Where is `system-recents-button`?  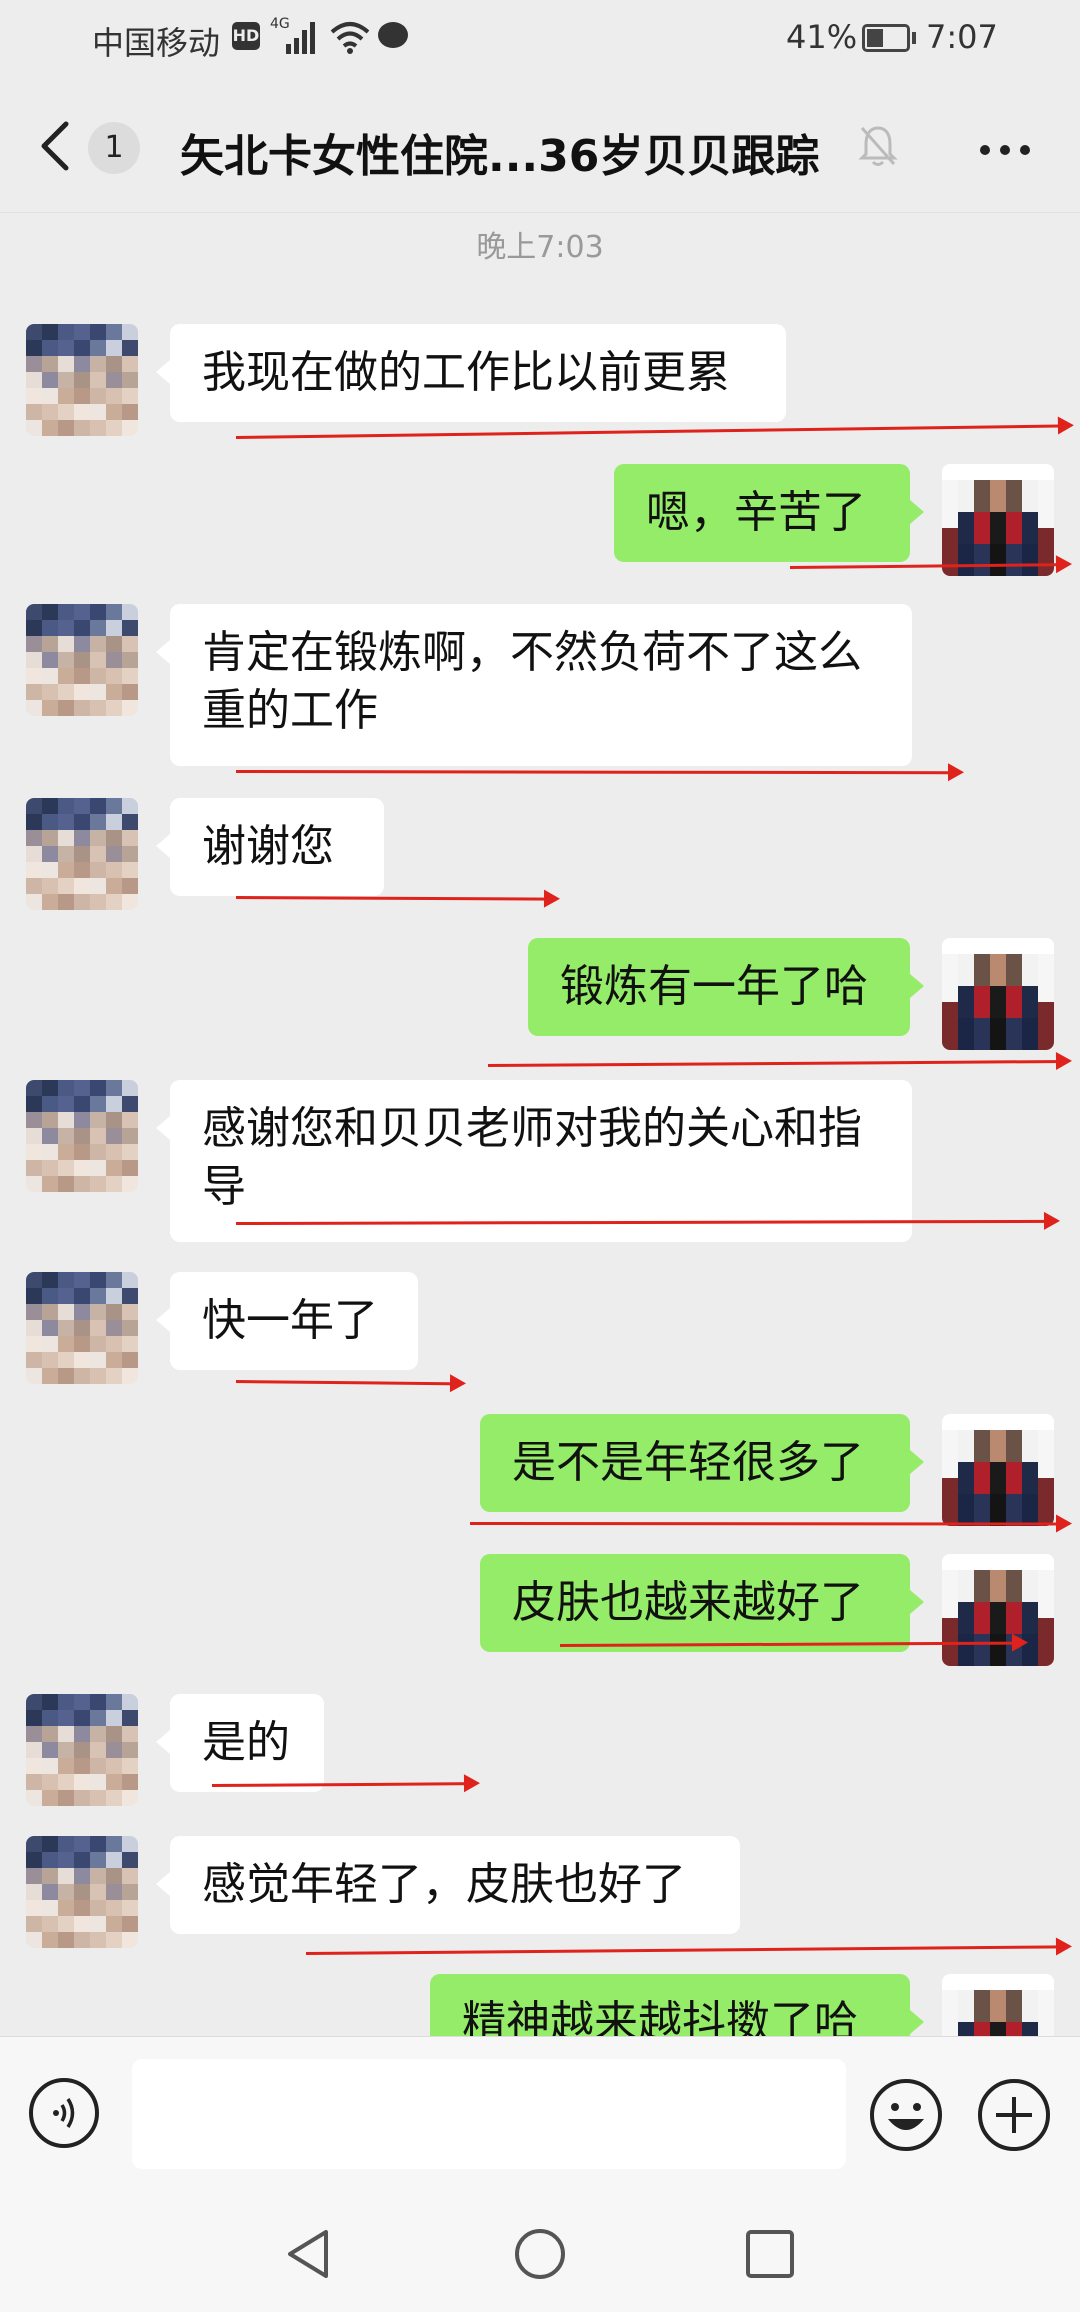
system-recents-button is located at coordinates (770, 2254).